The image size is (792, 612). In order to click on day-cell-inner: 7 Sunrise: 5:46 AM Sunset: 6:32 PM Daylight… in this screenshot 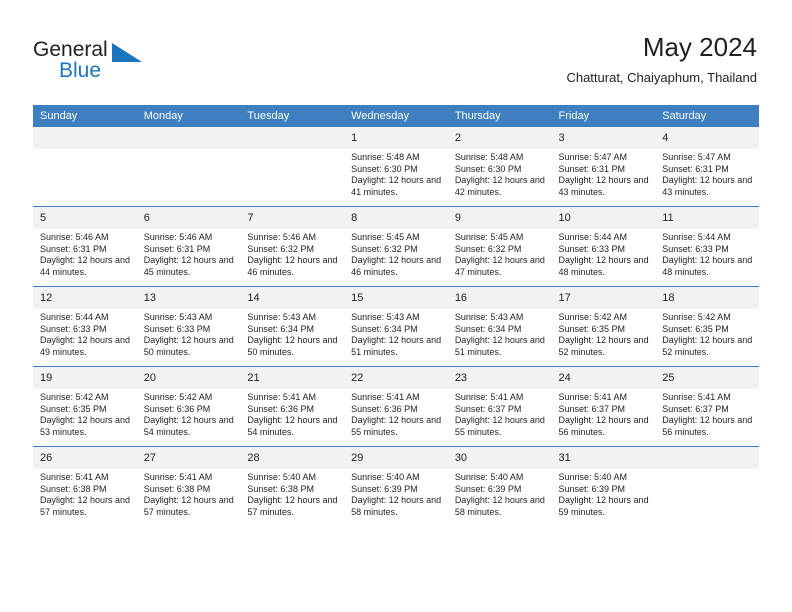, I will do `click(292, 246)`.